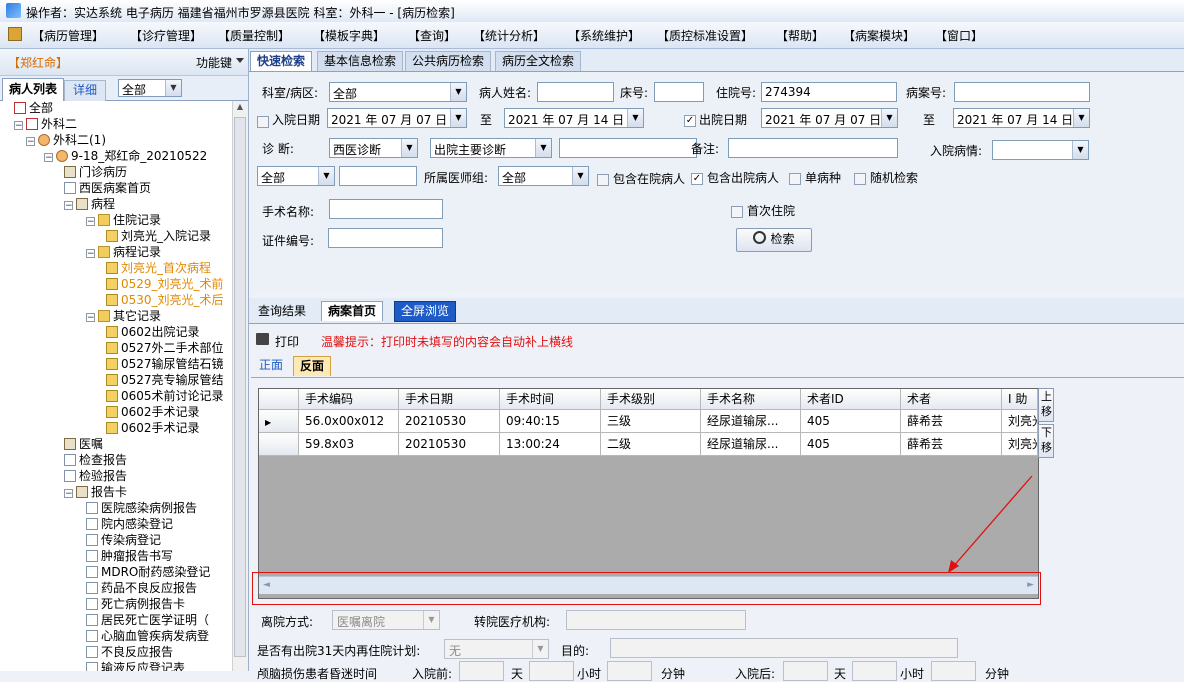  I want to click on tree-node: 输液反应登记表, so click(135, 666).